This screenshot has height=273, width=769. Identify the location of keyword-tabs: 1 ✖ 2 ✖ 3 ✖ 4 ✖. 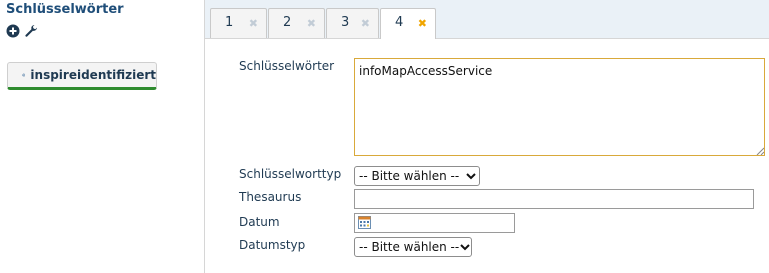
(487, 19).